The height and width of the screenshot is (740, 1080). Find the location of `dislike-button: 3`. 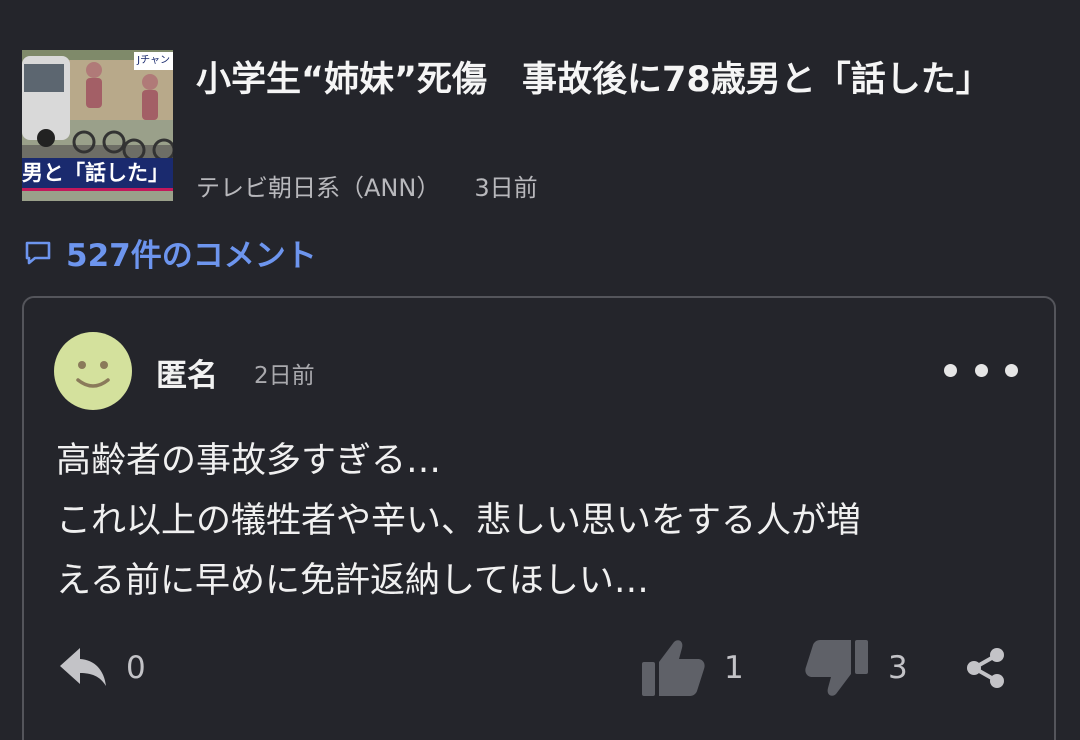

dislike-button: 3 is located at coordinates (856, 668).